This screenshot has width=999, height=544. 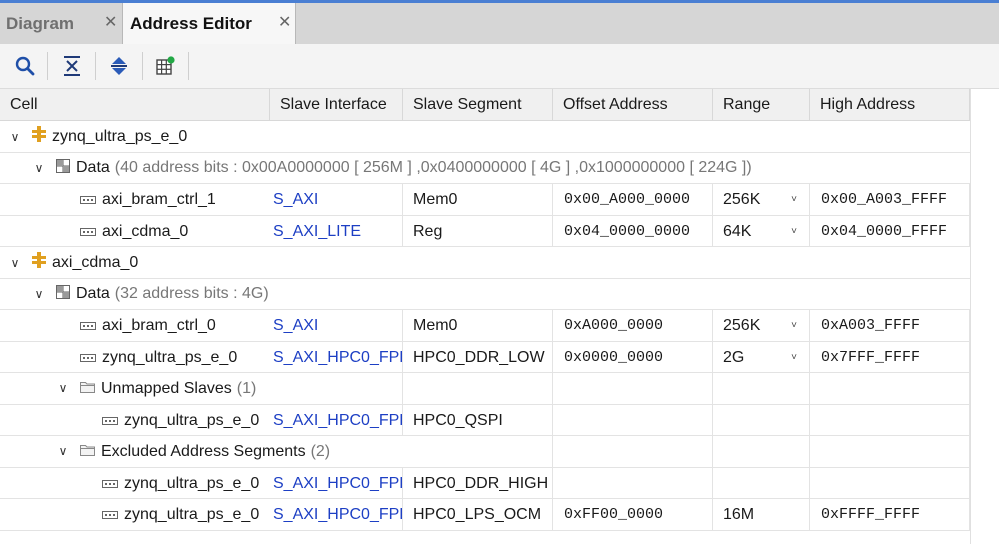 What do you see at coordinates (633, 514) in the screenshot?
I see `offset-address-field: 0xFF00_0000` at bounding box center [633, 514].